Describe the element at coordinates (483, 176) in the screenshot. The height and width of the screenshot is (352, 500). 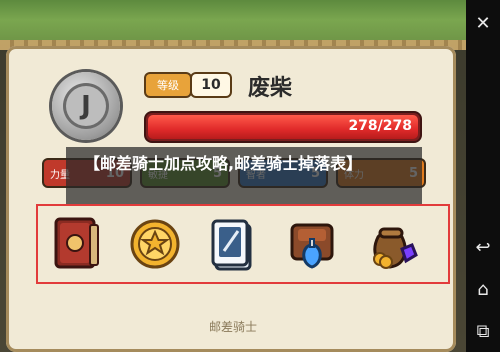
I see `system-sidebar: ✕ ↩ ⌂ ⧉` at that location.